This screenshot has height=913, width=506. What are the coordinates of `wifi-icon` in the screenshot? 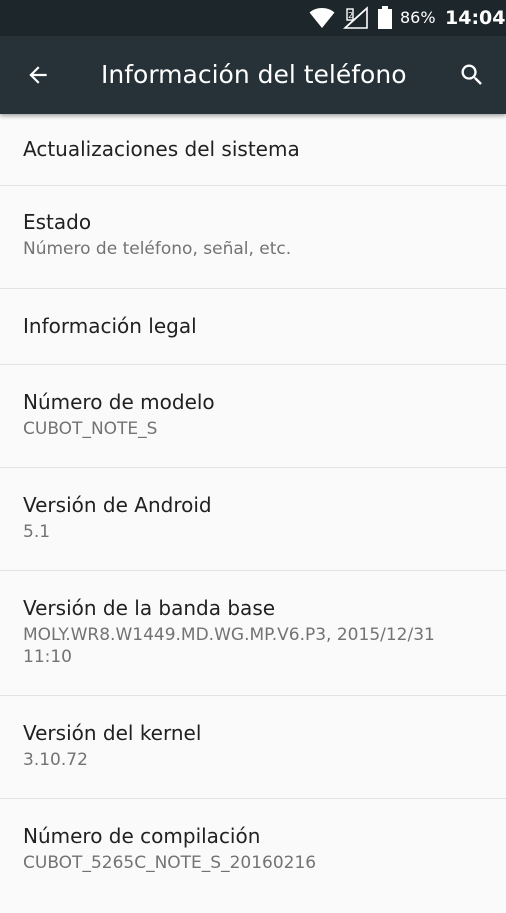 It's located at (322, 18).